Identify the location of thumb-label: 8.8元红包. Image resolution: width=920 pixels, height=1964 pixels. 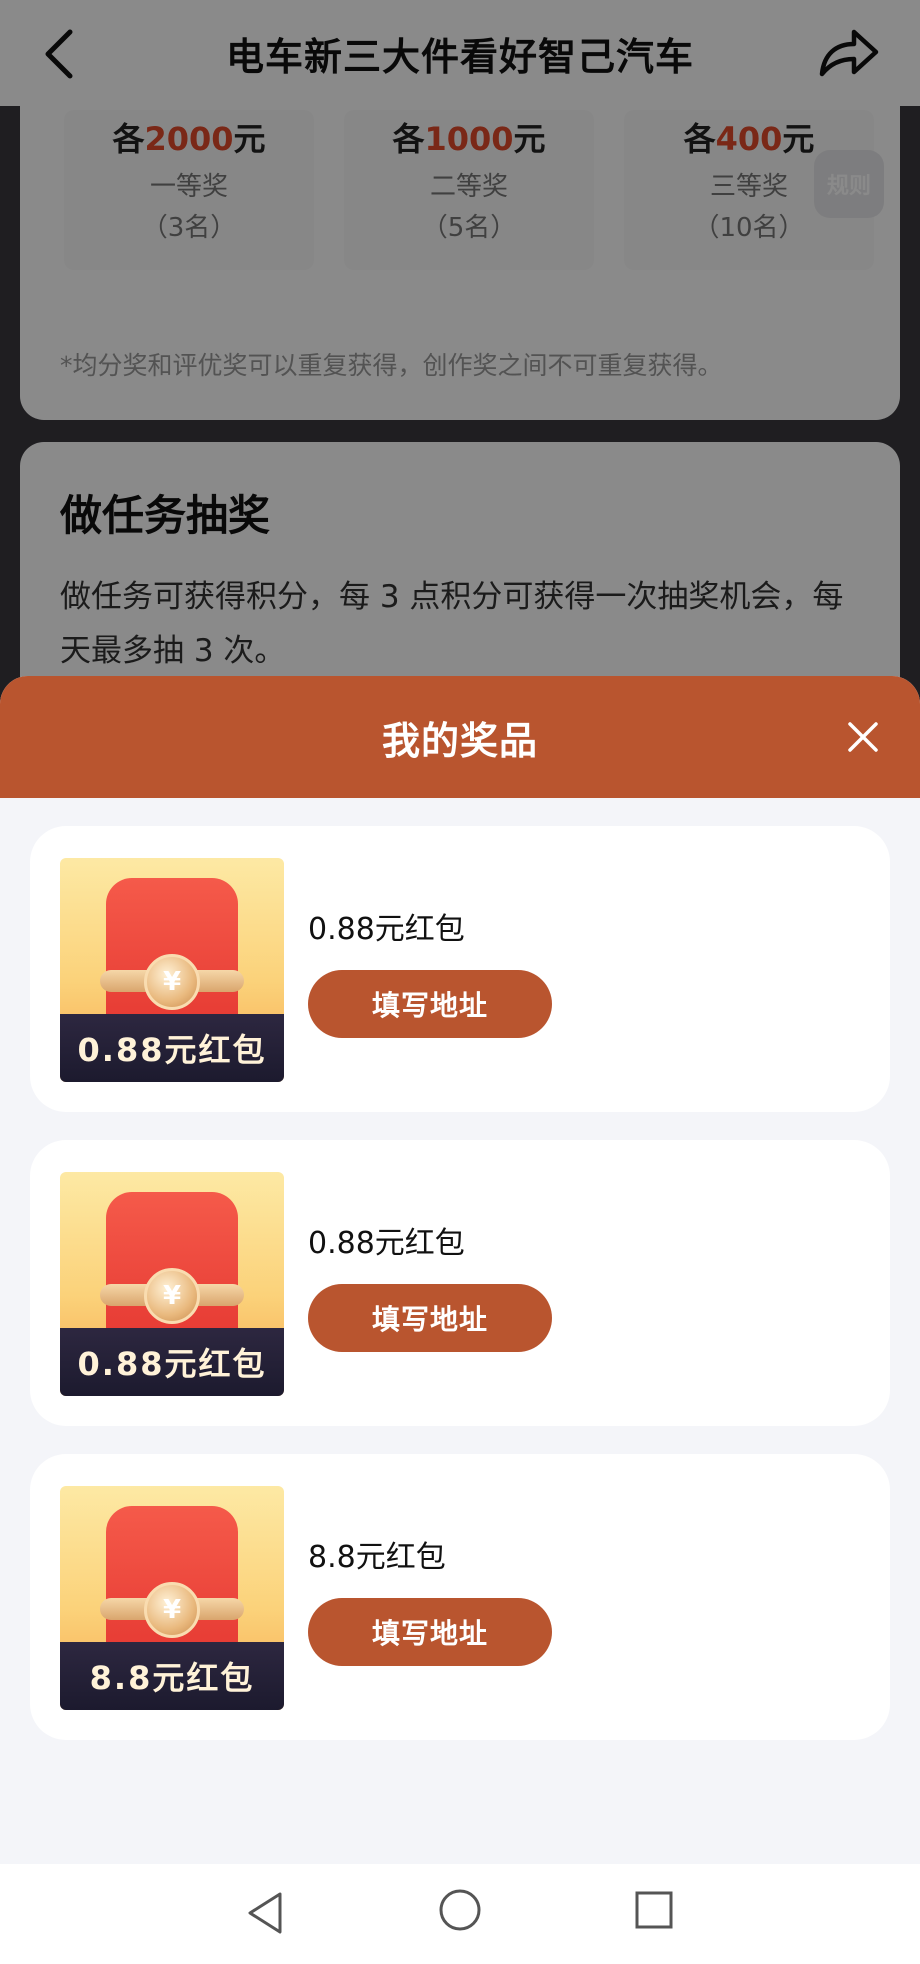
(172, 1676).